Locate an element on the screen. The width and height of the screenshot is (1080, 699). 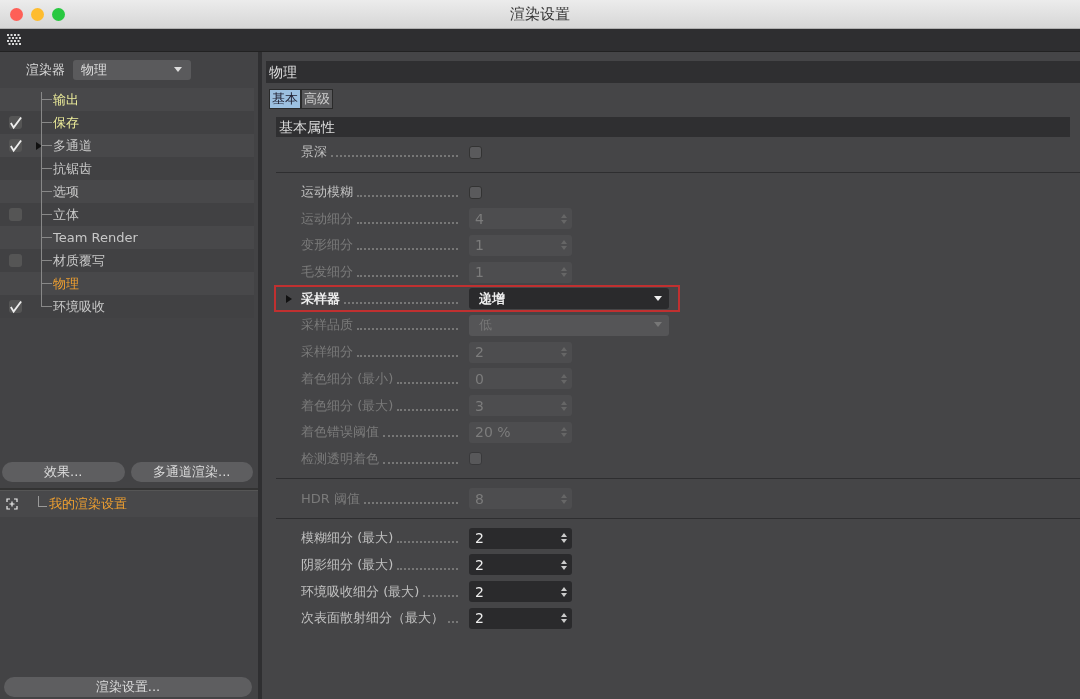
grid-icon is located at coordinates (14, 40).